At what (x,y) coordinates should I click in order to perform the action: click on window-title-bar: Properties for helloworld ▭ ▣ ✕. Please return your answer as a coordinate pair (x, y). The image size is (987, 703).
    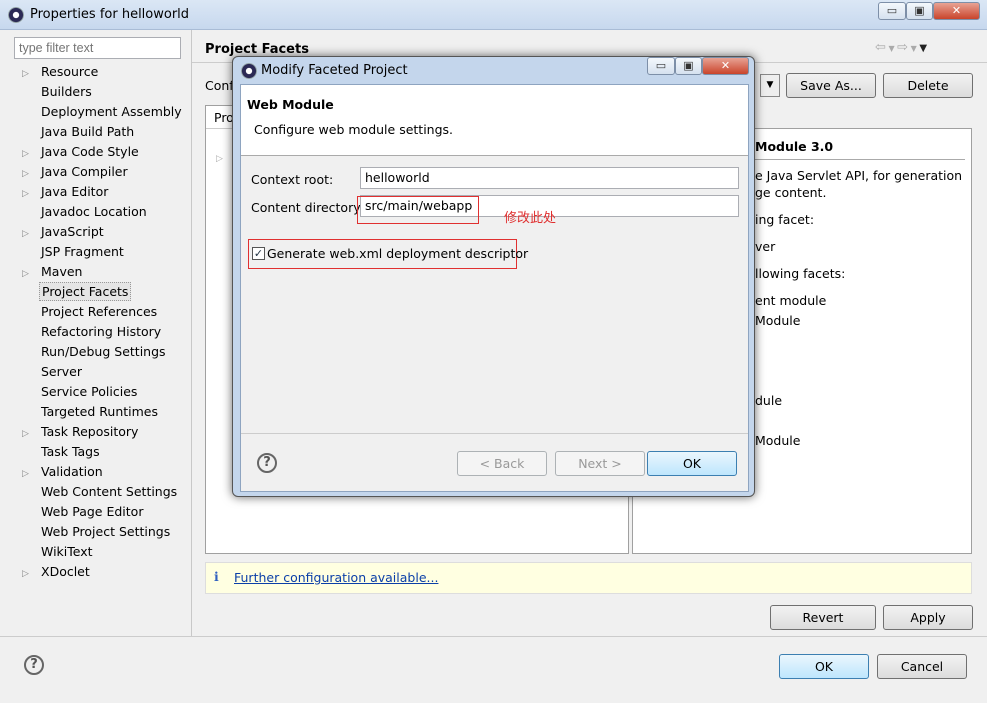
    Looking at the image, I should click on (493, 15).